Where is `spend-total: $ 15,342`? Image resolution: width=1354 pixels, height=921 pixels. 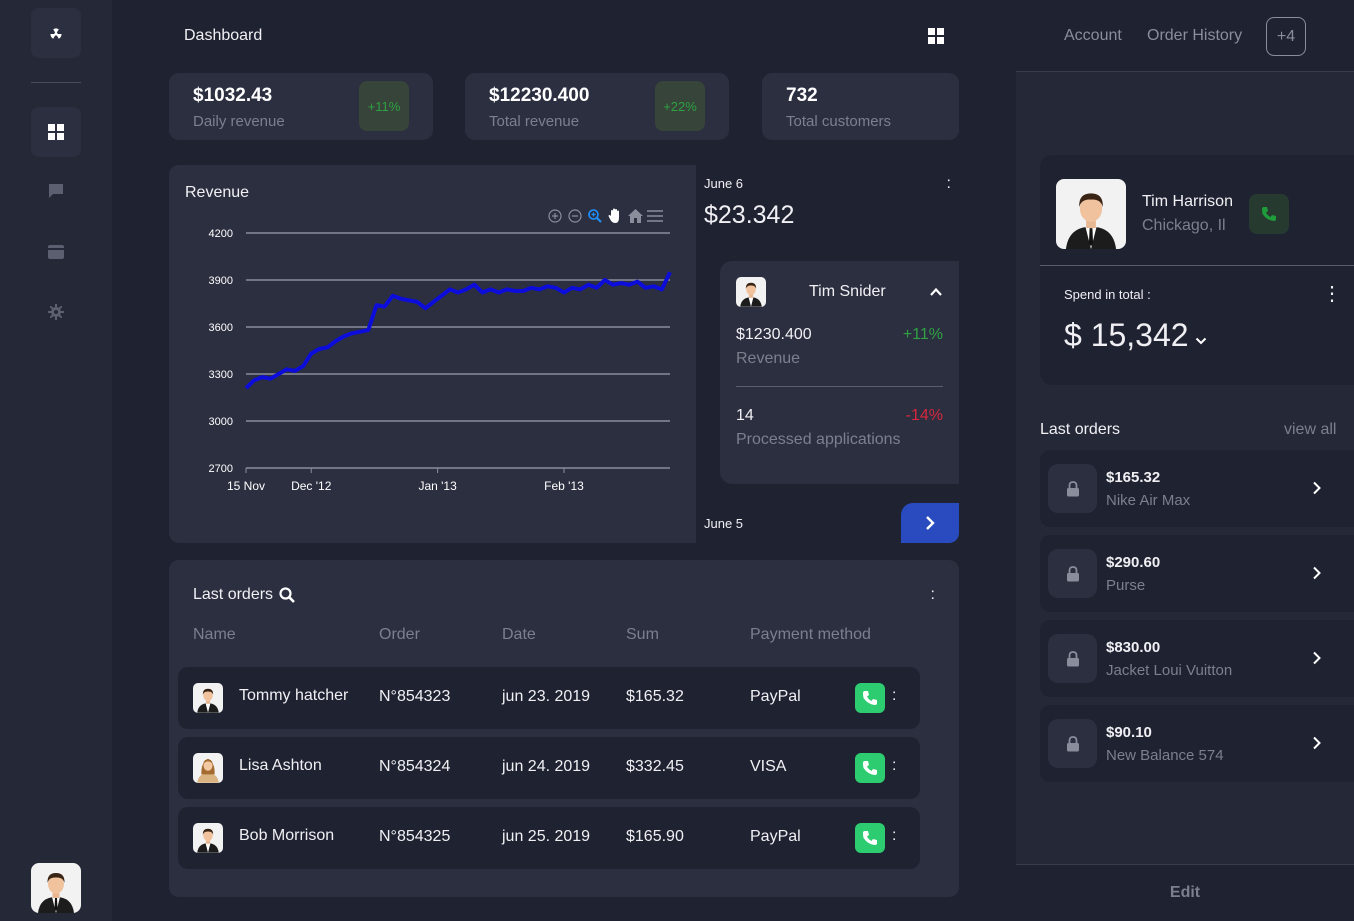
spend-total: $ 15,342 is located at coordinates (1135, 335).